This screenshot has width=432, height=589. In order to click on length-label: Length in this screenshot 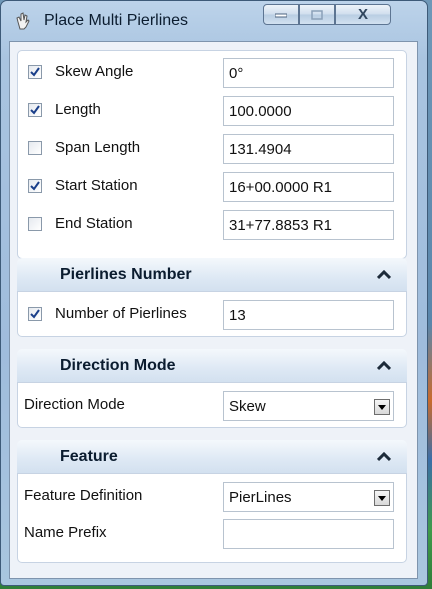, I will do `click(78, 109)`.